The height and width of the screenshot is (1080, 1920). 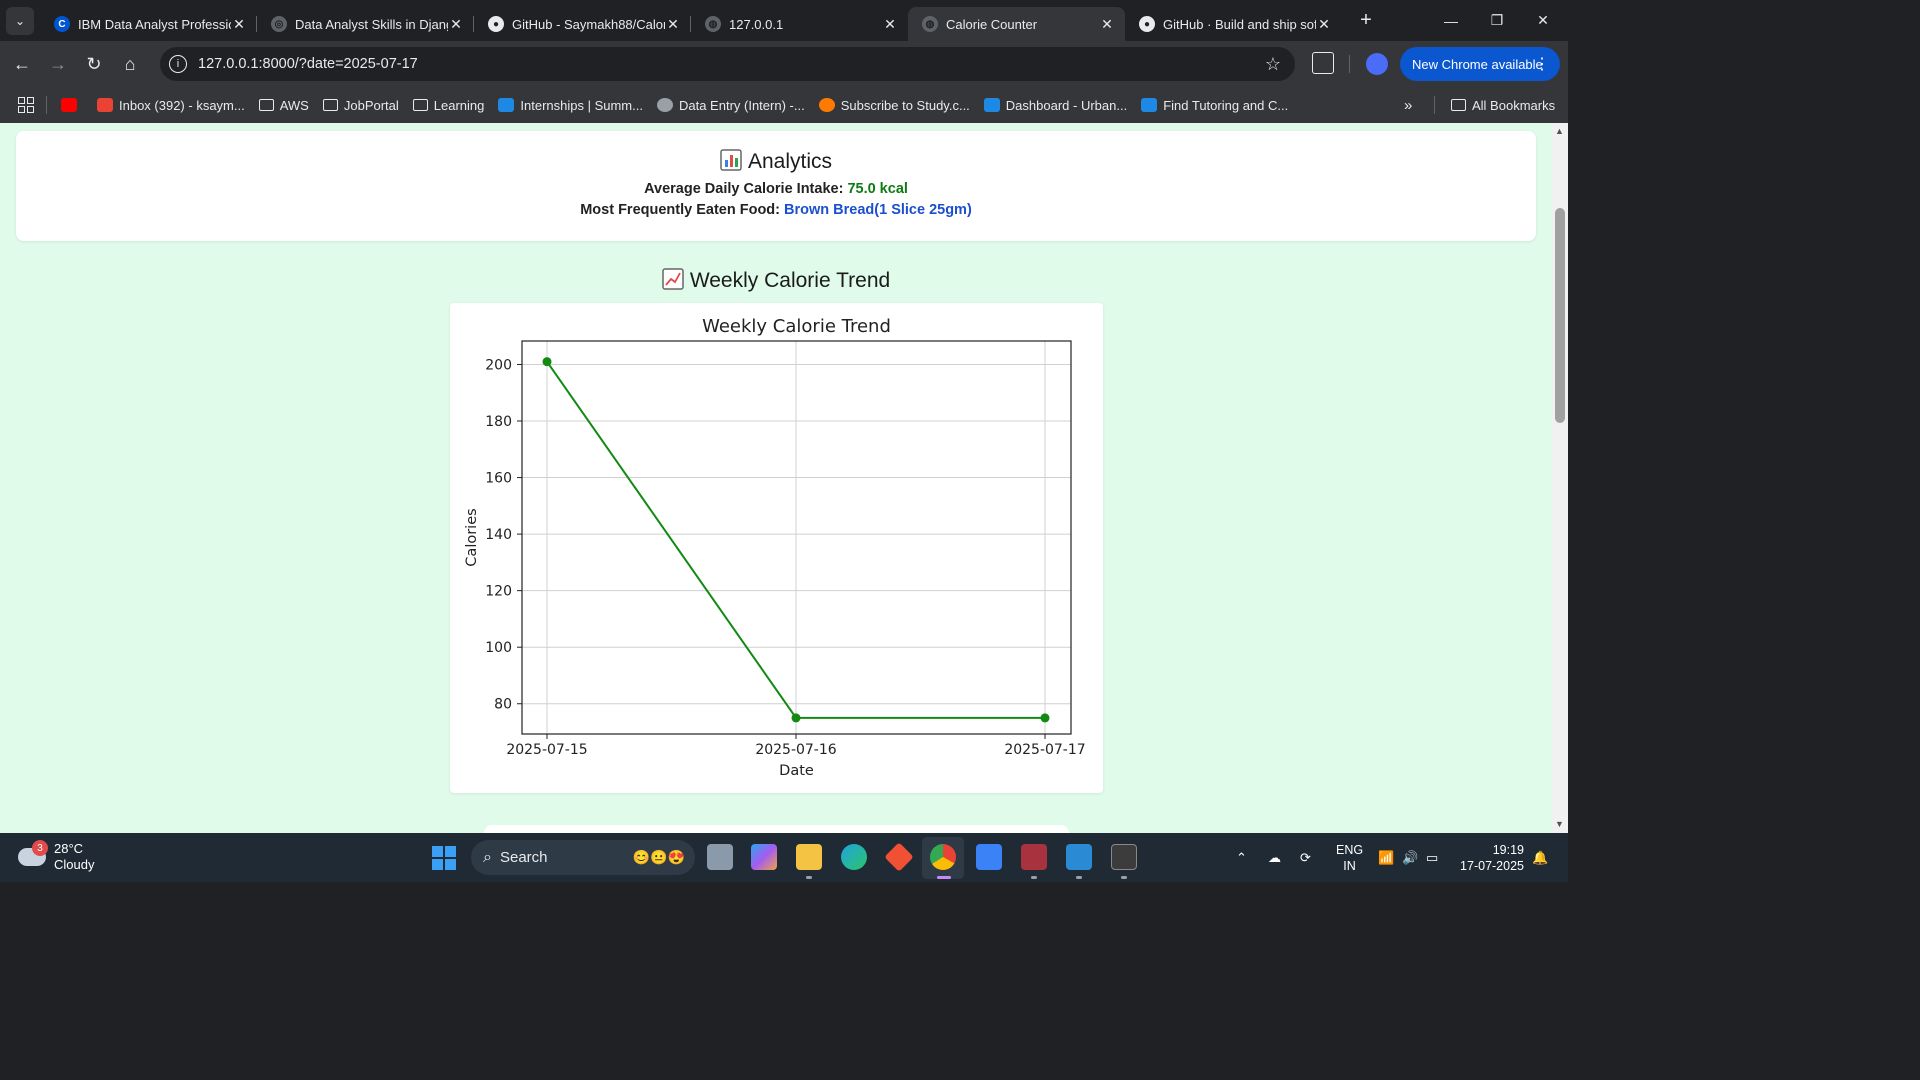 What do you see at coordinates (854, 857) in the screenshot?
I see `edge-icon` at bounding box center [854, 857].